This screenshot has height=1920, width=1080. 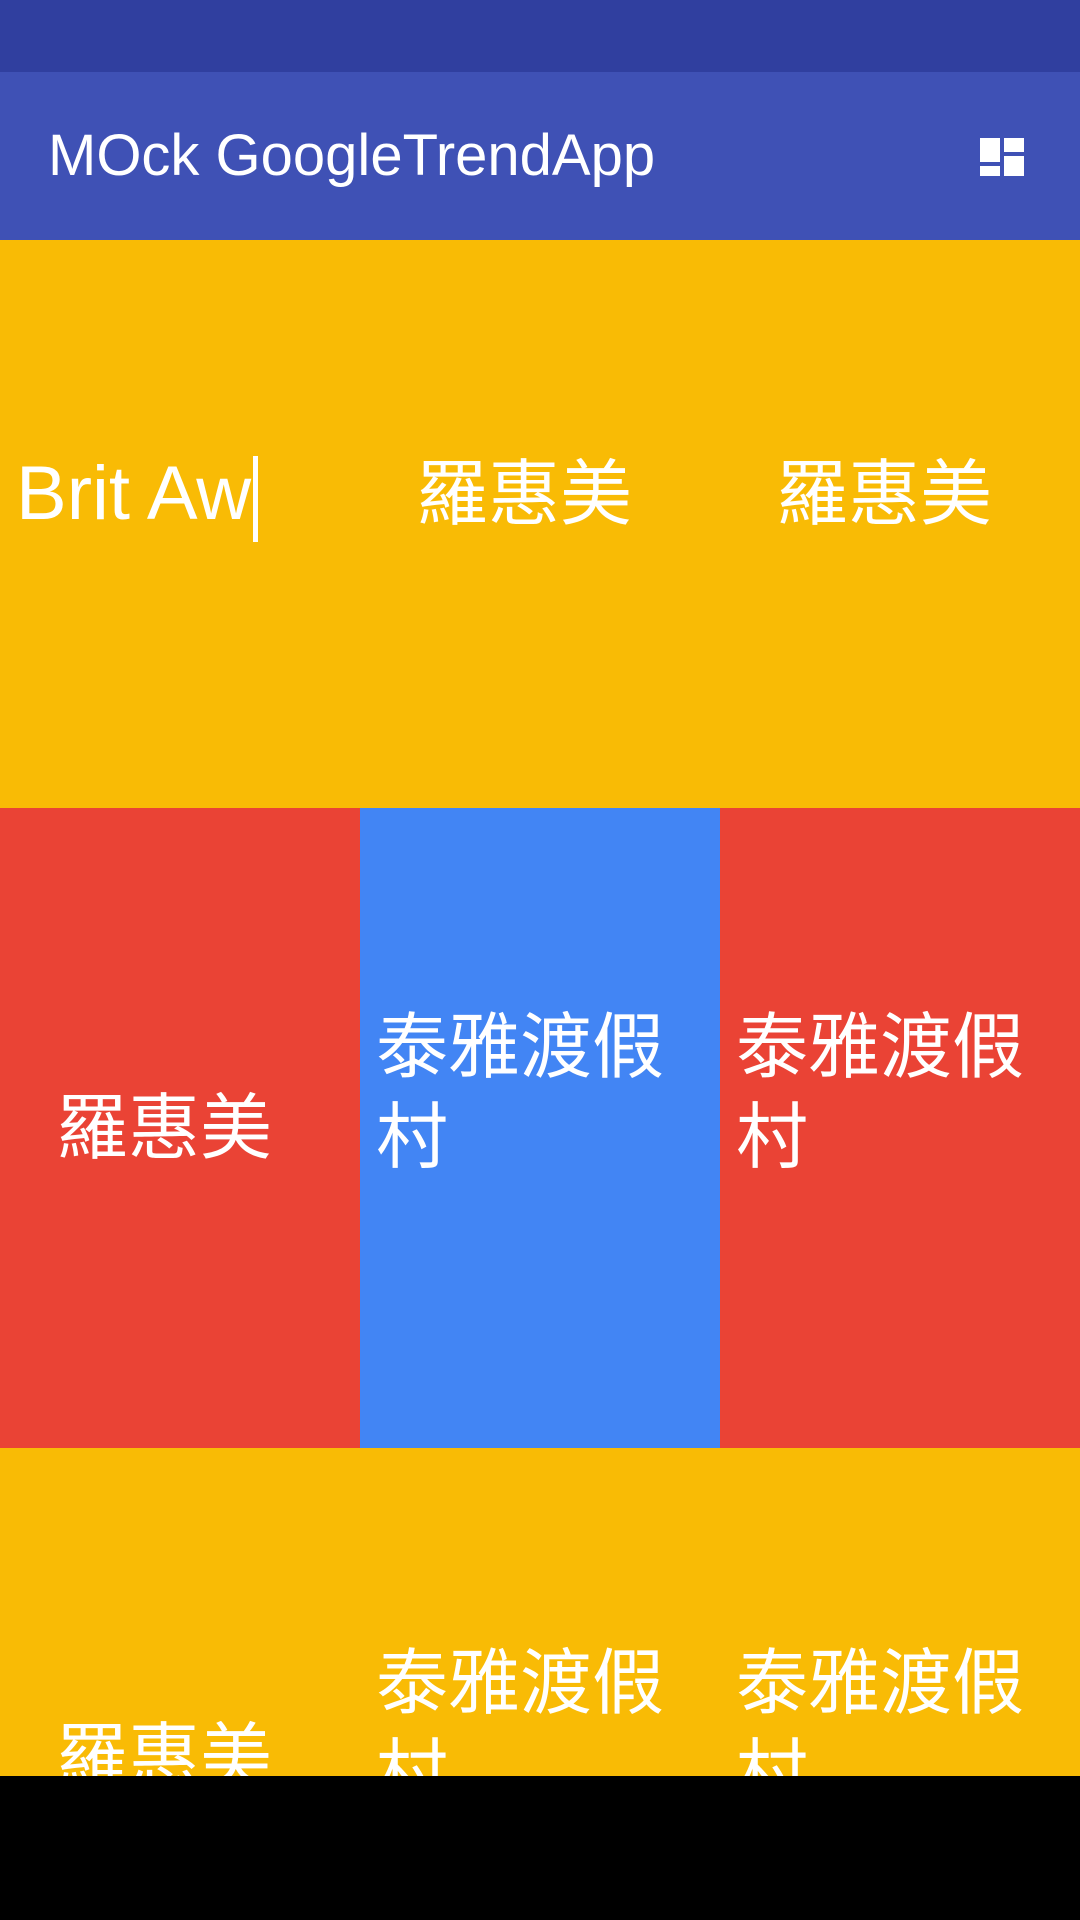 What do you see at coordinates (1002, 156) in the screenshot?
I see `dashboard-grid-icon` at bounding box center [1002, 156].